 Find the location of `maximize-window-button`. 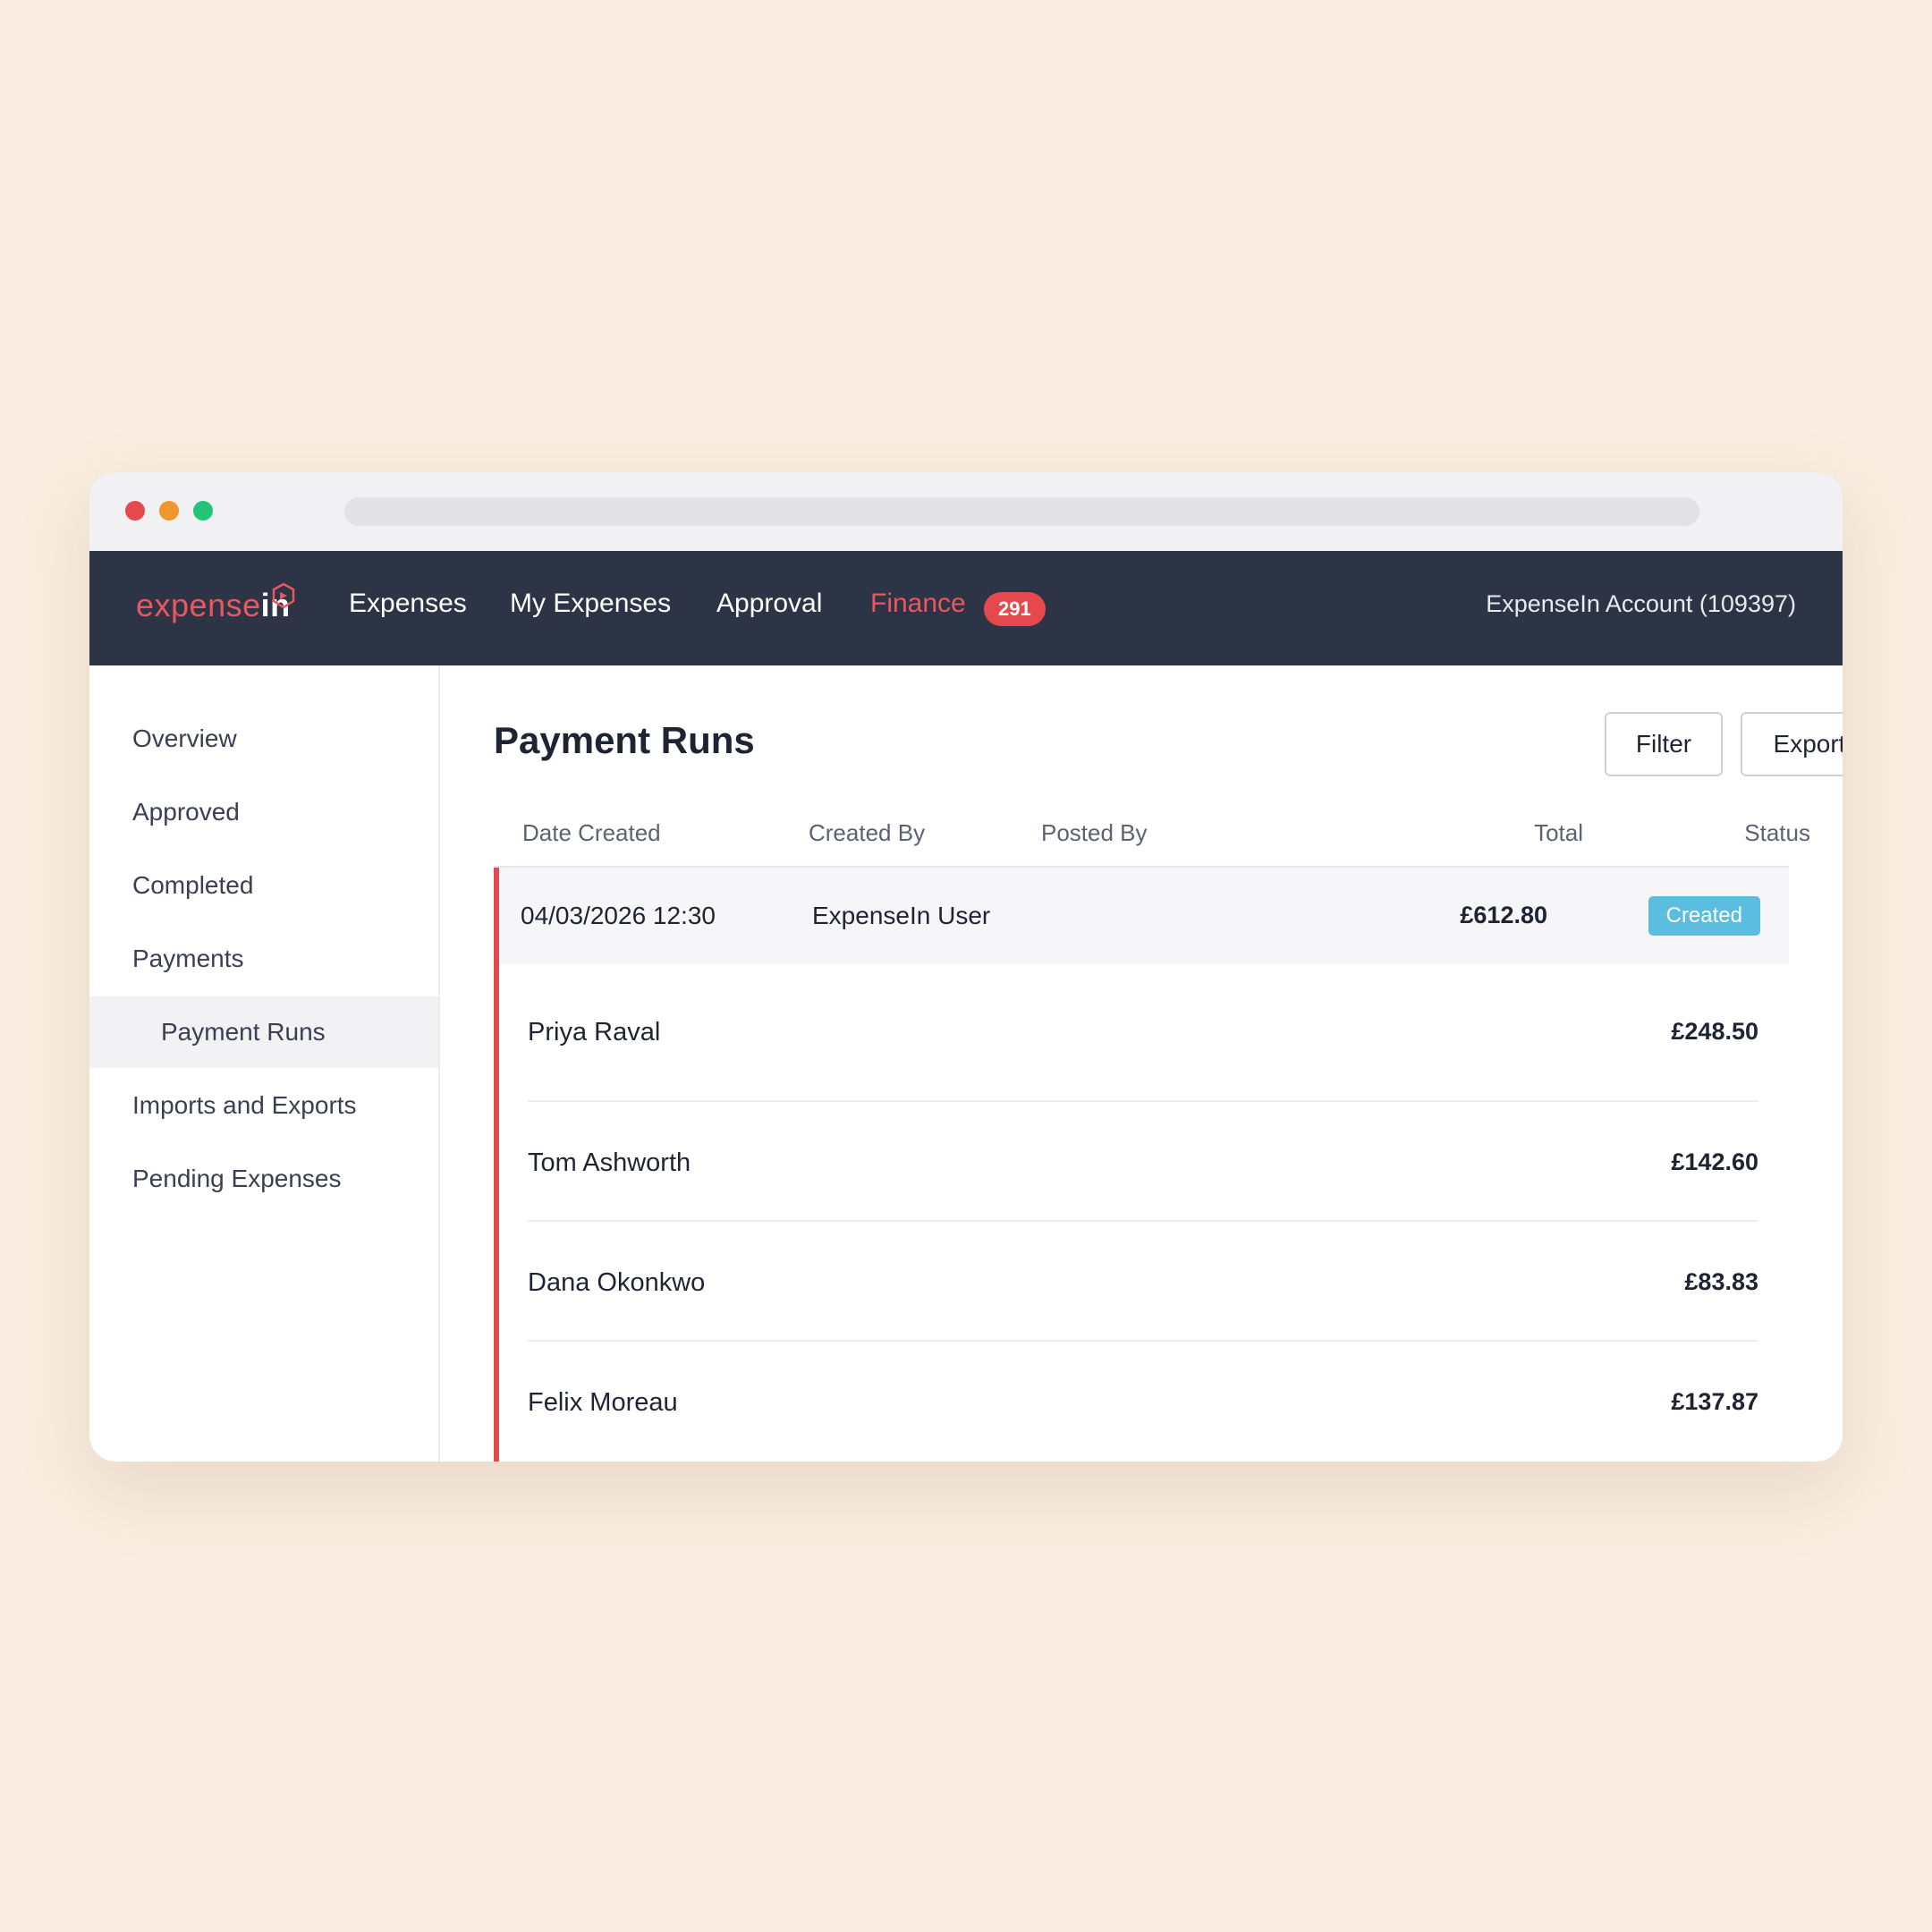

maximize-window-button is located at coordinates (203, 511).